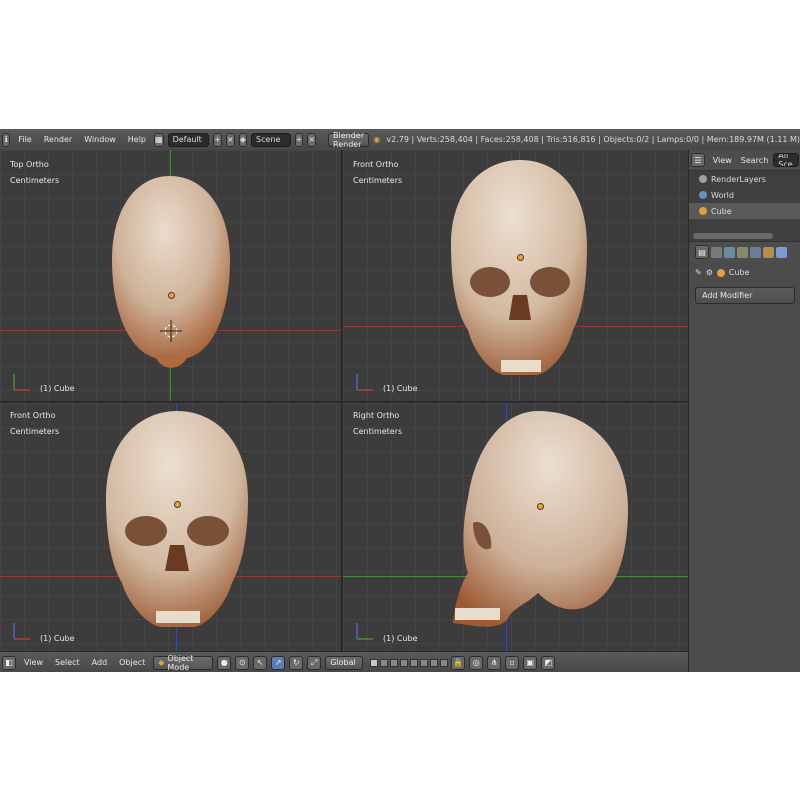  I want to click on remove-layout-icon: ×, so click(230, 139).